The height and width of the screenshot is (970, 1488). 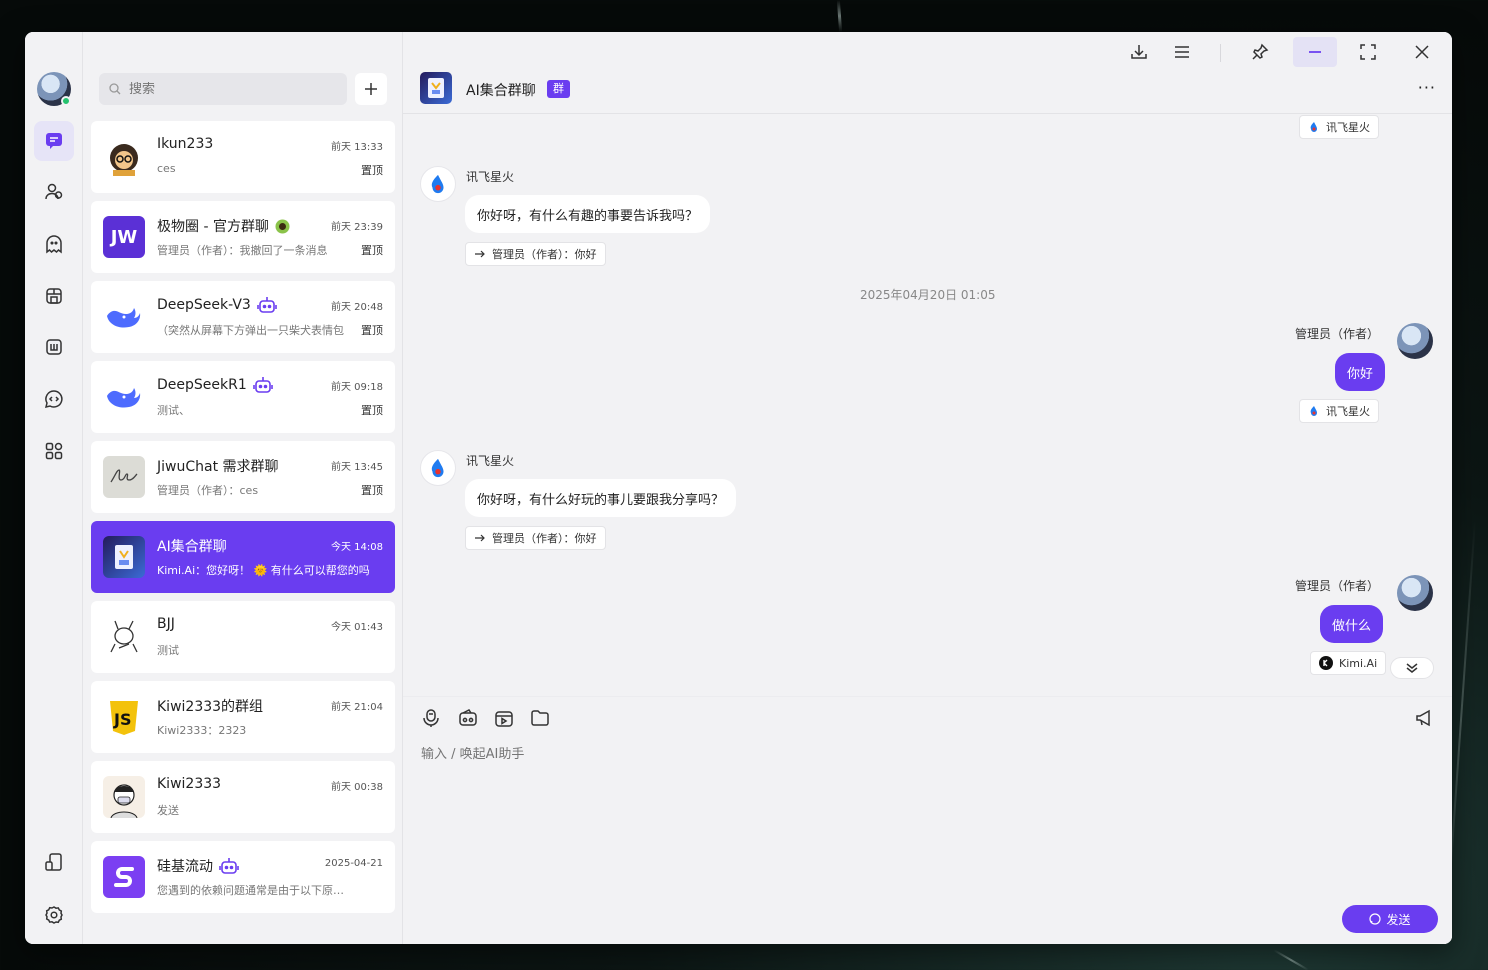 I want to click on conversation-time: 前天 00:38, so click(x=357, y=787).